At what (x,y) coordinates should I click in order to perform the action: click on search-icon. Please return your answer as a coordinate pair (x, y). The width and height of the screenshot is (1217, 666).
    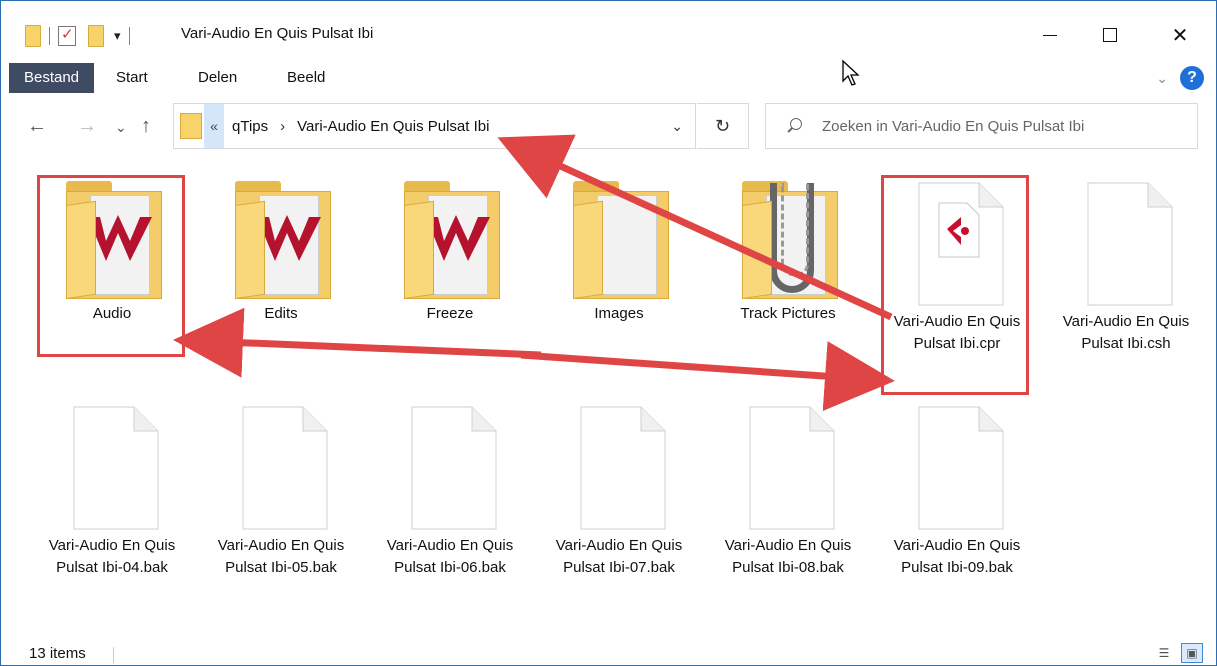
    Looking at the image, I should click on (795, 126).